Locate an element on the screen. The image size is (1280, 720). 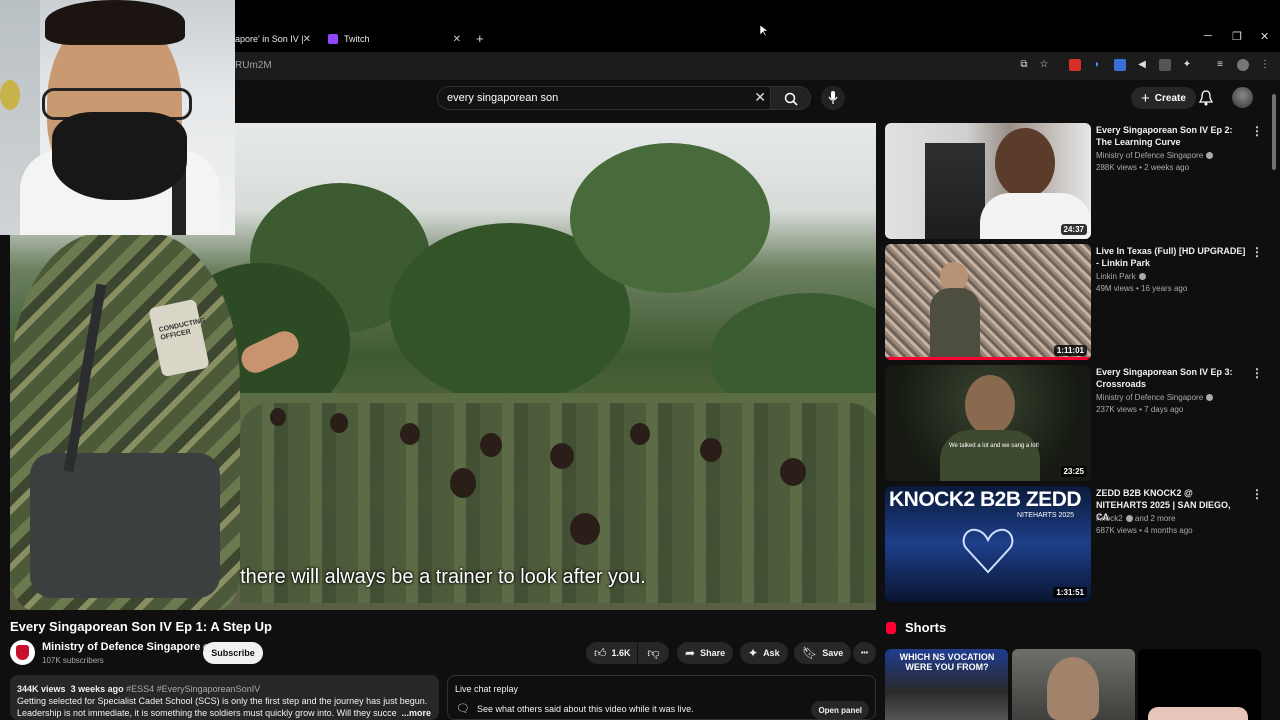
account-avatar is located at coordinates (1242, 97).